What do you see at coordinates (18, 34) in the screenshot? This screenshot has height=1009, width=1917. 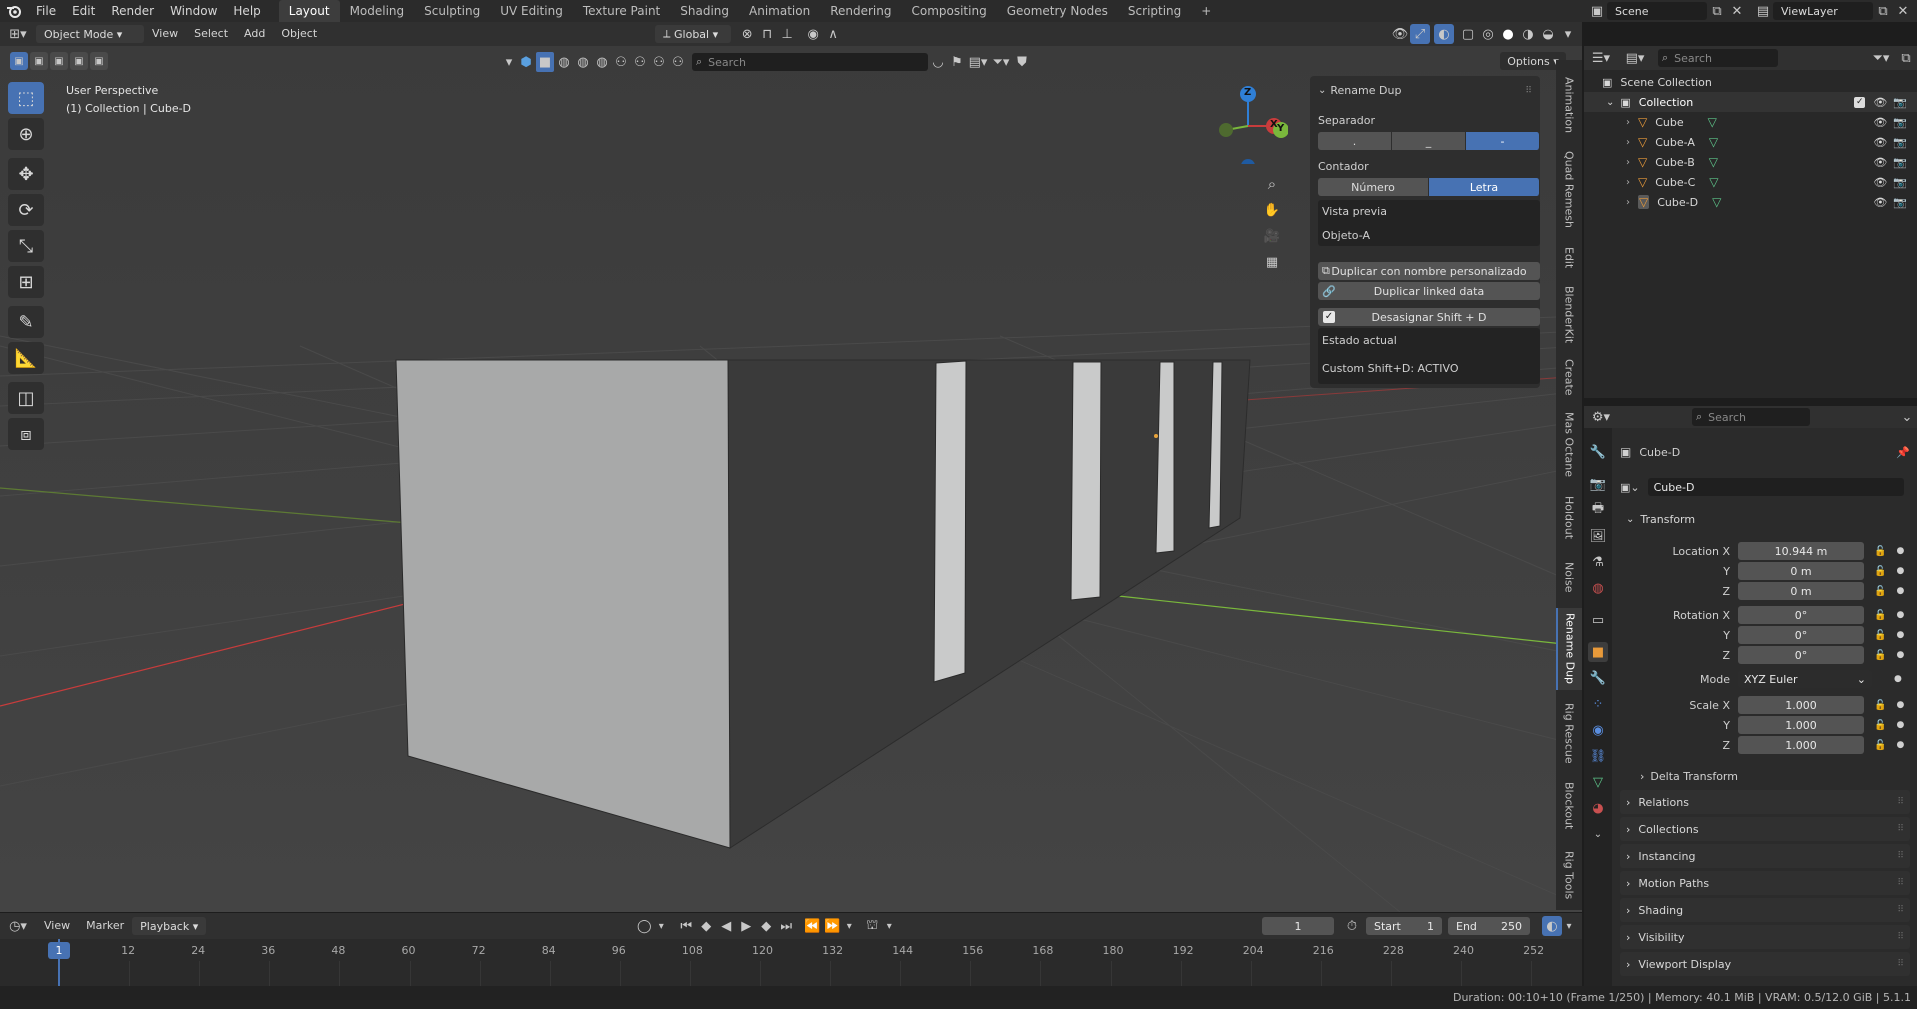 I see `editor-type-icon: ⊞▾` at bounding box center [18, 34].